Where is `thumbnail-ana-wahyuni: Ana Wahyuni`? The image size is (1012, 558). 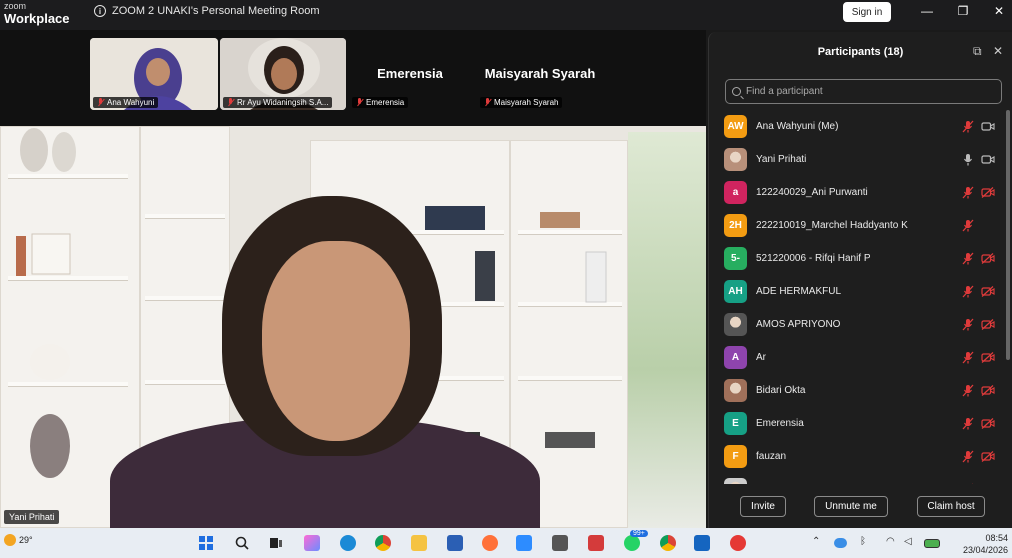
thumbnail-ana-wahyuni: Ana Wahyuni is located at coordinates (154, 74).